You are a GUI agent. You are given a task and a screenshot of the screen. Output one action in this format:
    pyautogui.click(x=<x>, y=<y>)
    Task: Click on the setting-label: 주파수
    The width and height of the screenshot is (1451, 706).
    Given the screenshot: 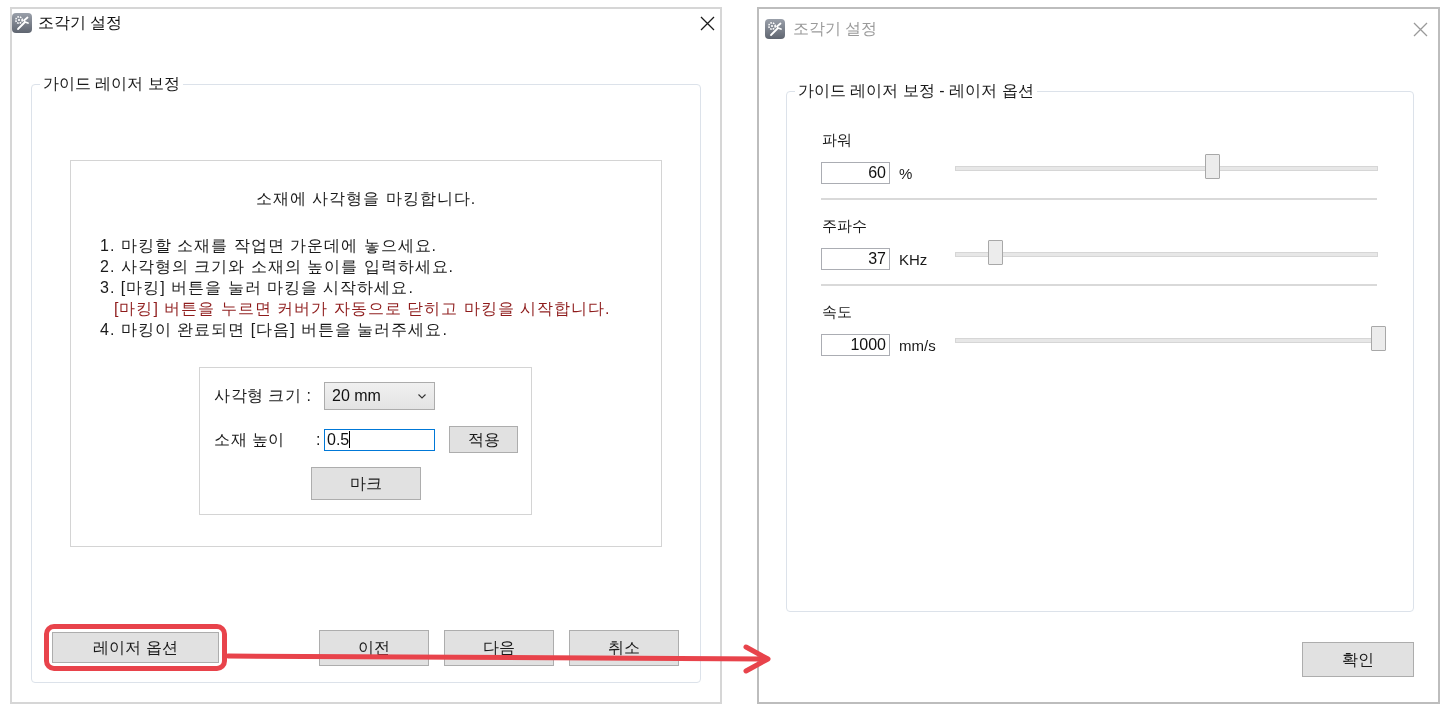 What is the action you would take?
    pyautogui.click(x=845, y=226)
    